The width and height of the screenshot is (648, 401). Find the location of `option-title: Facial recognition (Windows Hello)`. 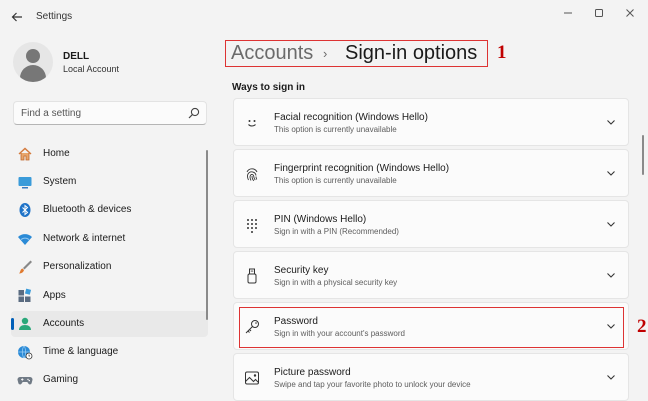

option-title: Facial recognition (Windows Hello) is located at coordinates (351, 117).